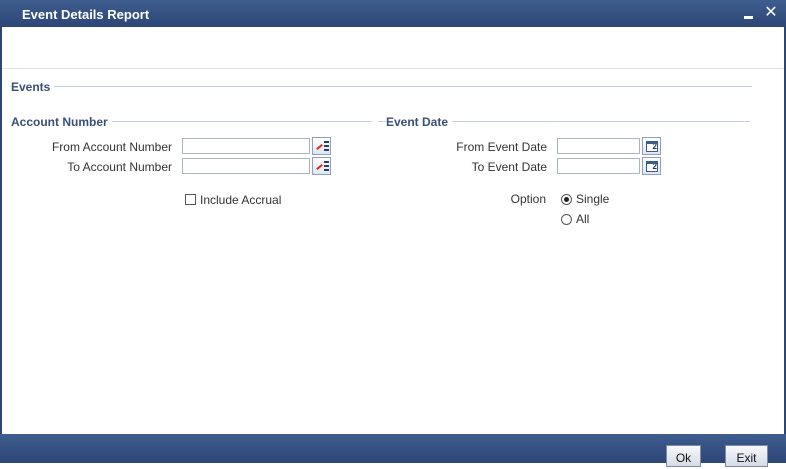 This screenshot has height=469, width=786. Describe the element at coordinates (771, 13) in the screenshot. I see `close-icon: ✕` at that location.